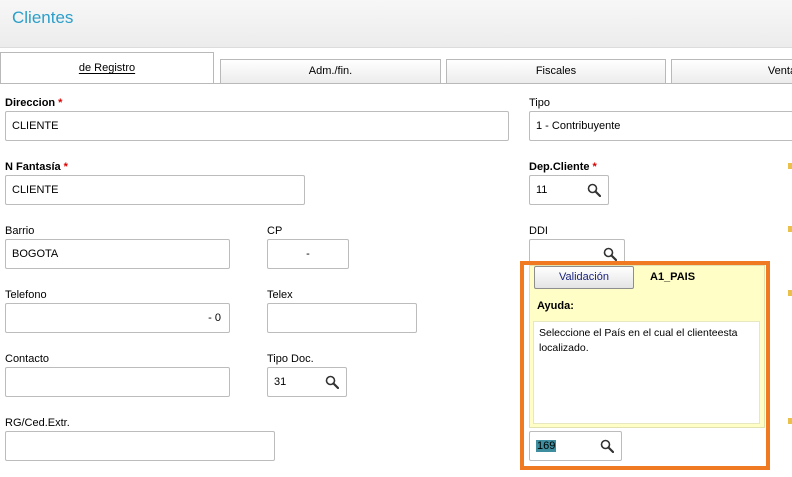  What do you see at coordinates (575, 446) in the screenshot?
I see `pais-input: 169` at bounding box center [575, 446].